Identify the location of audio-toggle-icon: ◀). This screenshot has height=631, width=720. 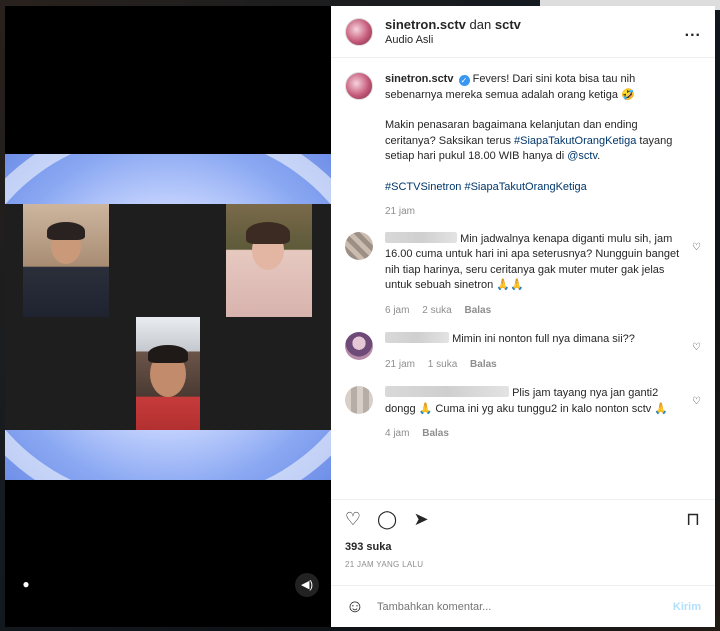
(307, 585).